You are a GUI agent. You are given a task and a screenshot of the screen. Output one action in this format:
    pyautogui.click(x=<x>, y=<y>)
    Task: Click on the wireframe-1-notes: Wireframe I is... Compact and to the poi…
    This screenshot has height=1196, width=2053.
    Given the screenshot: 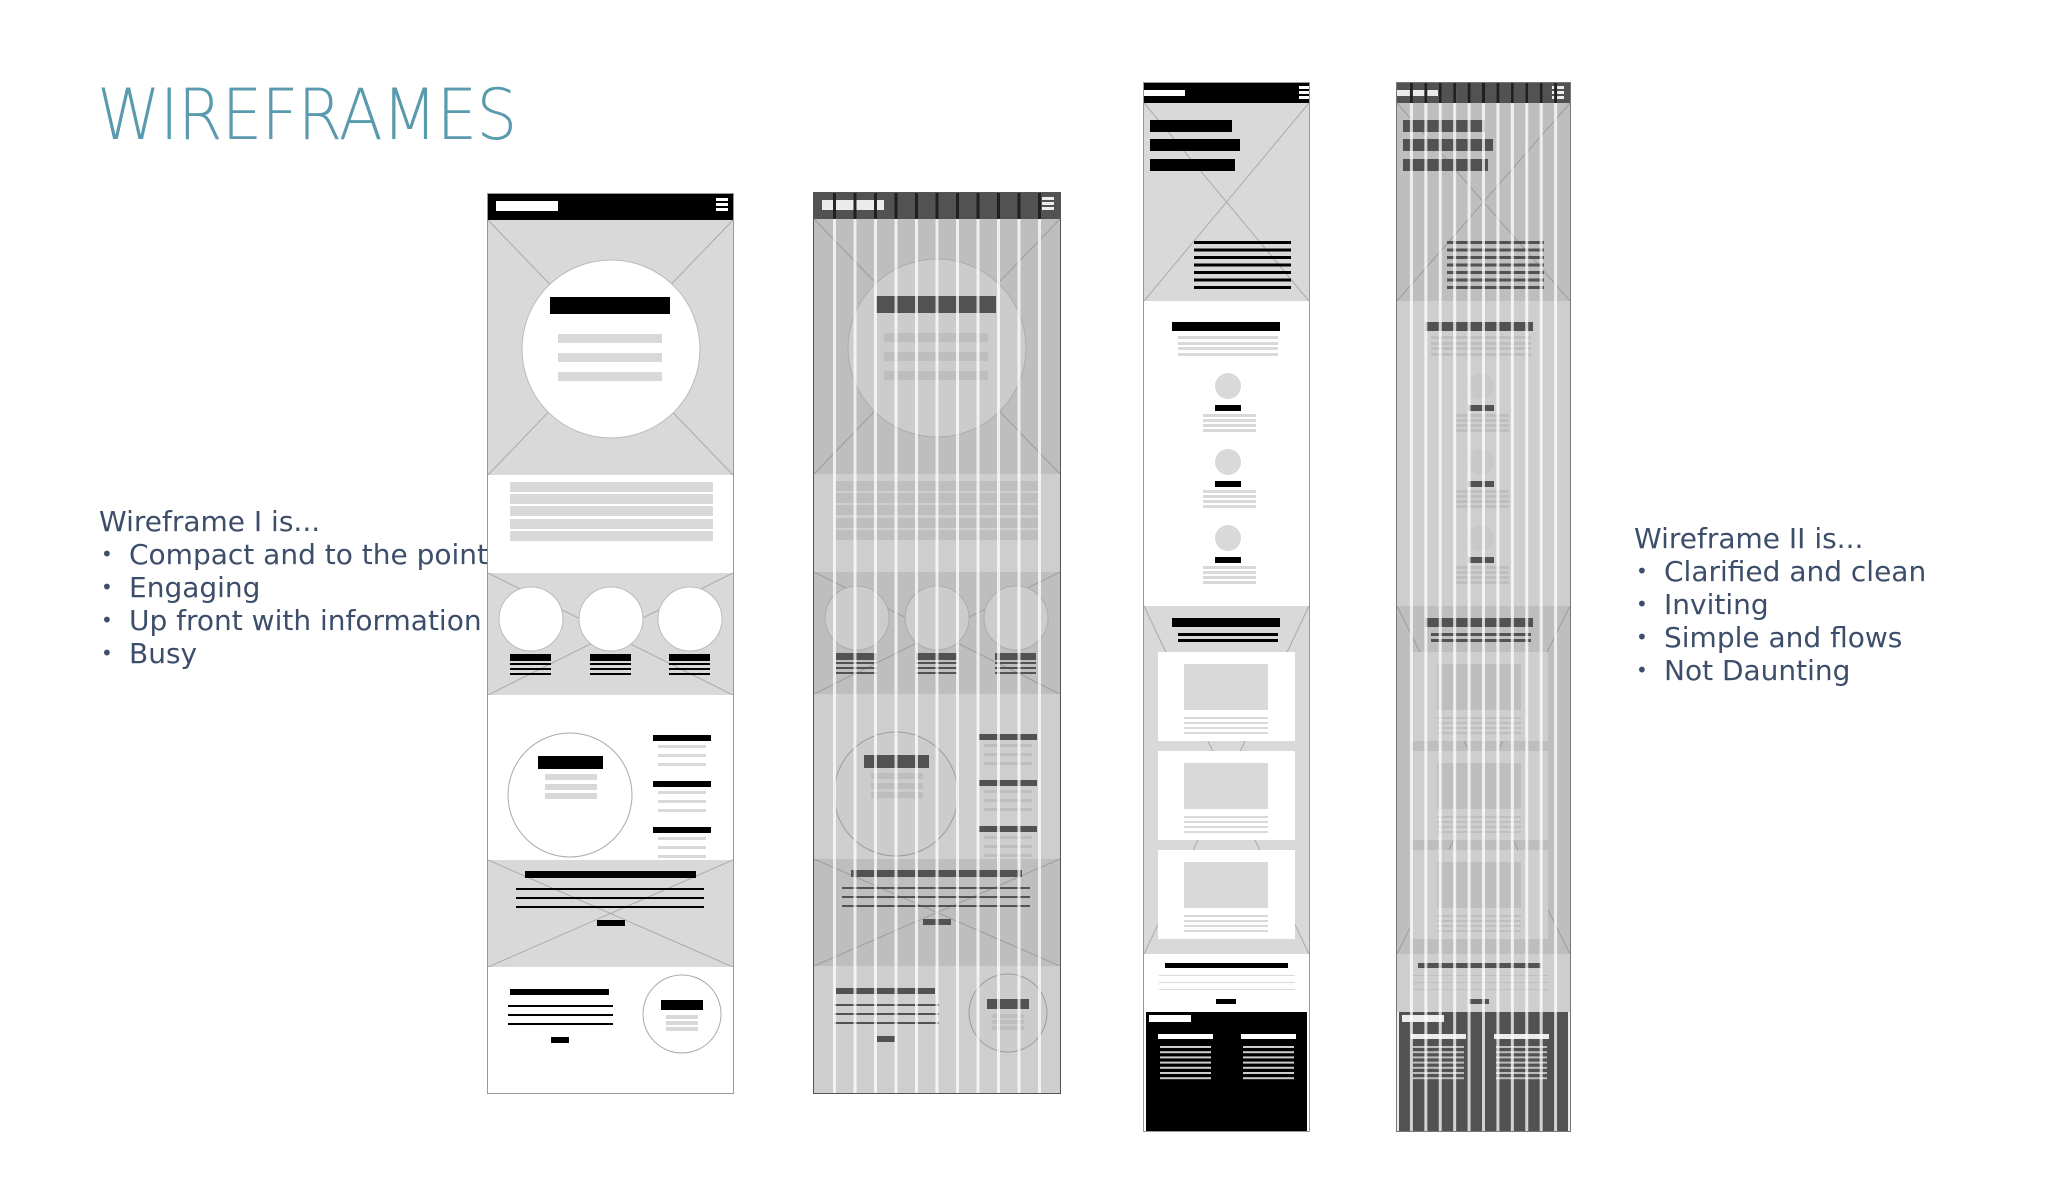 What is the action you would take?
    pyautogui.click(x=294, y=587)
    